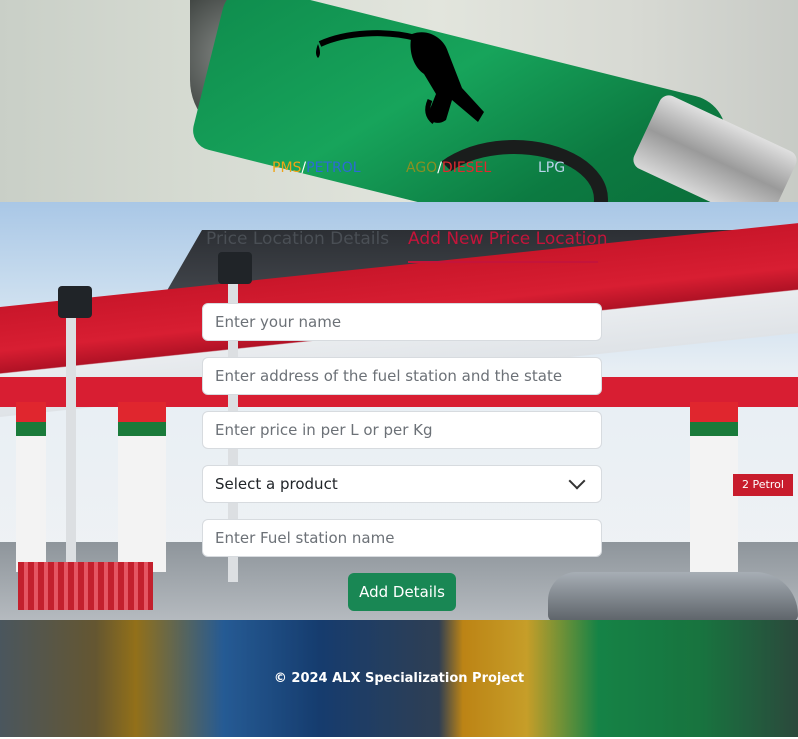 This screenshot has height=739, width=798. I want to click on station-name-input, so click(402, 538).